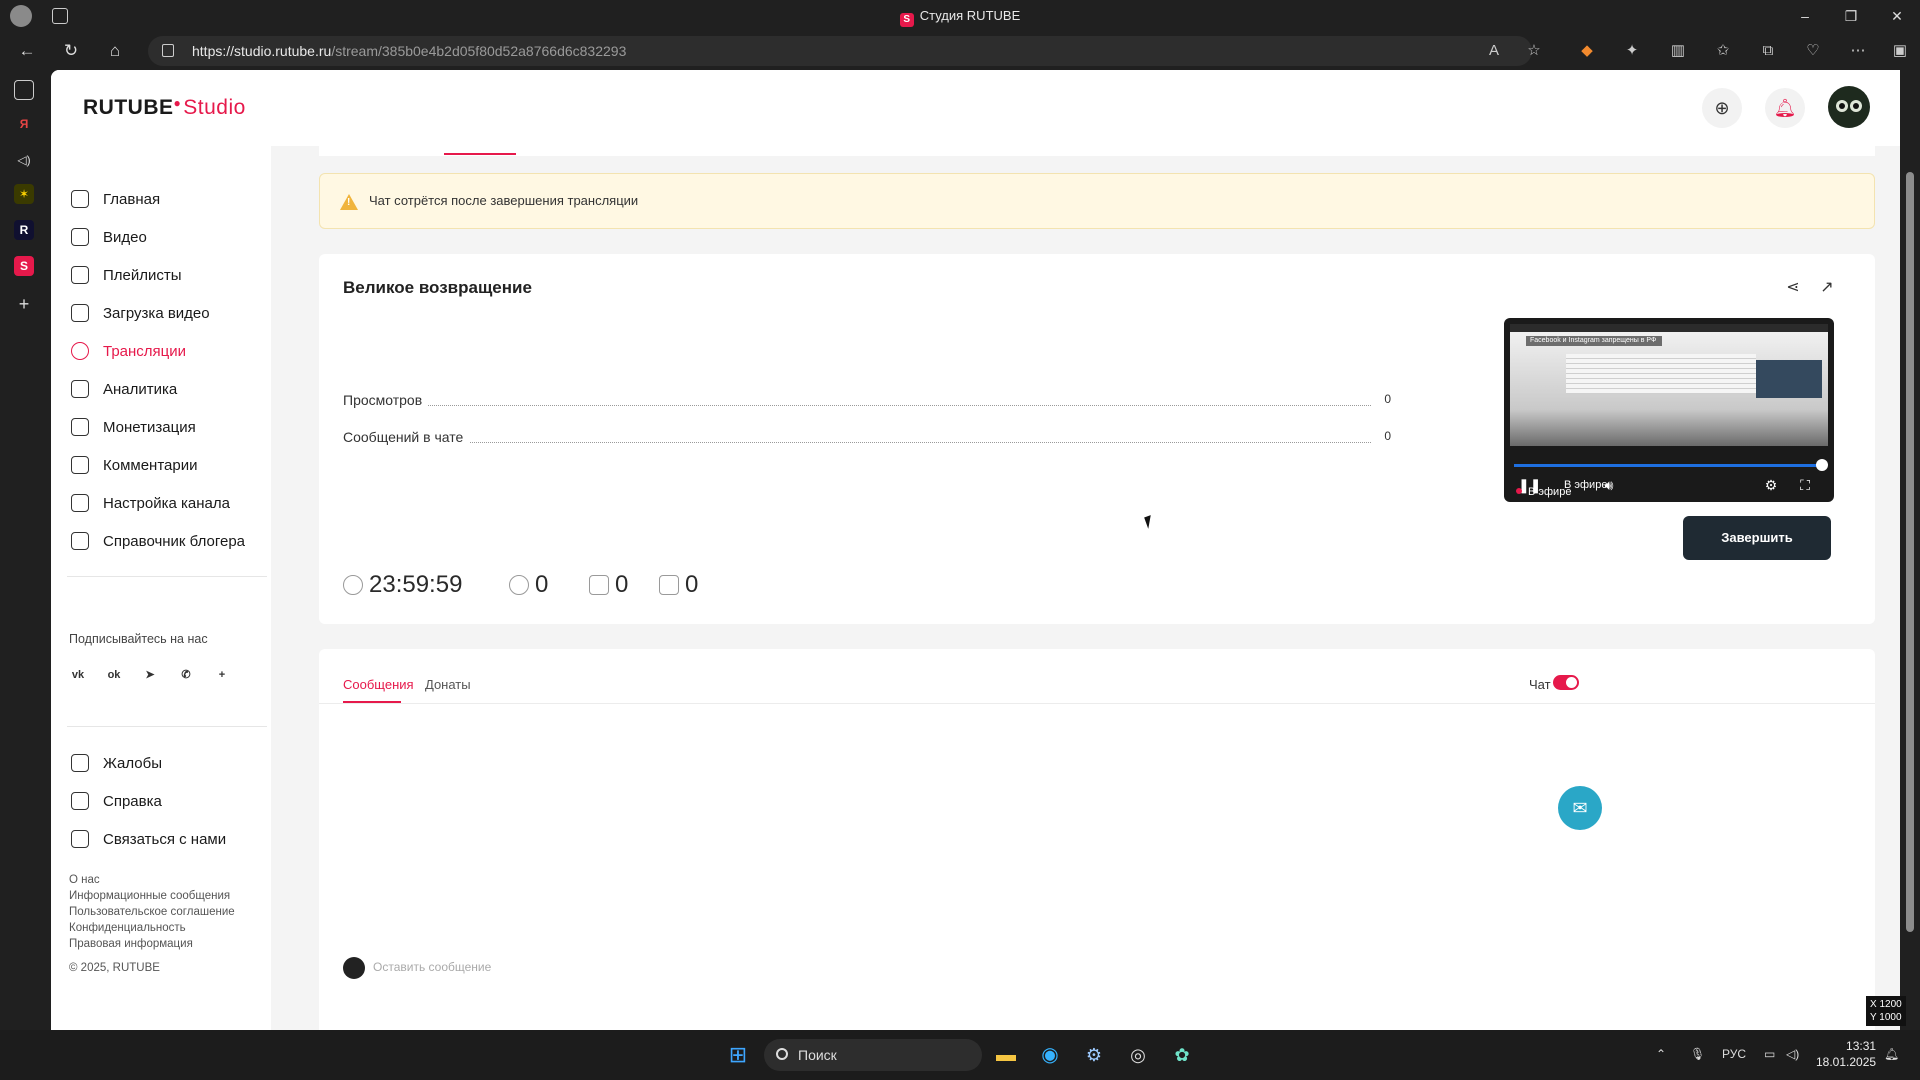 The height and width of the screenshot is (1080, 1920). I want to click on start-icon: ⊞, so click(738, 1055).